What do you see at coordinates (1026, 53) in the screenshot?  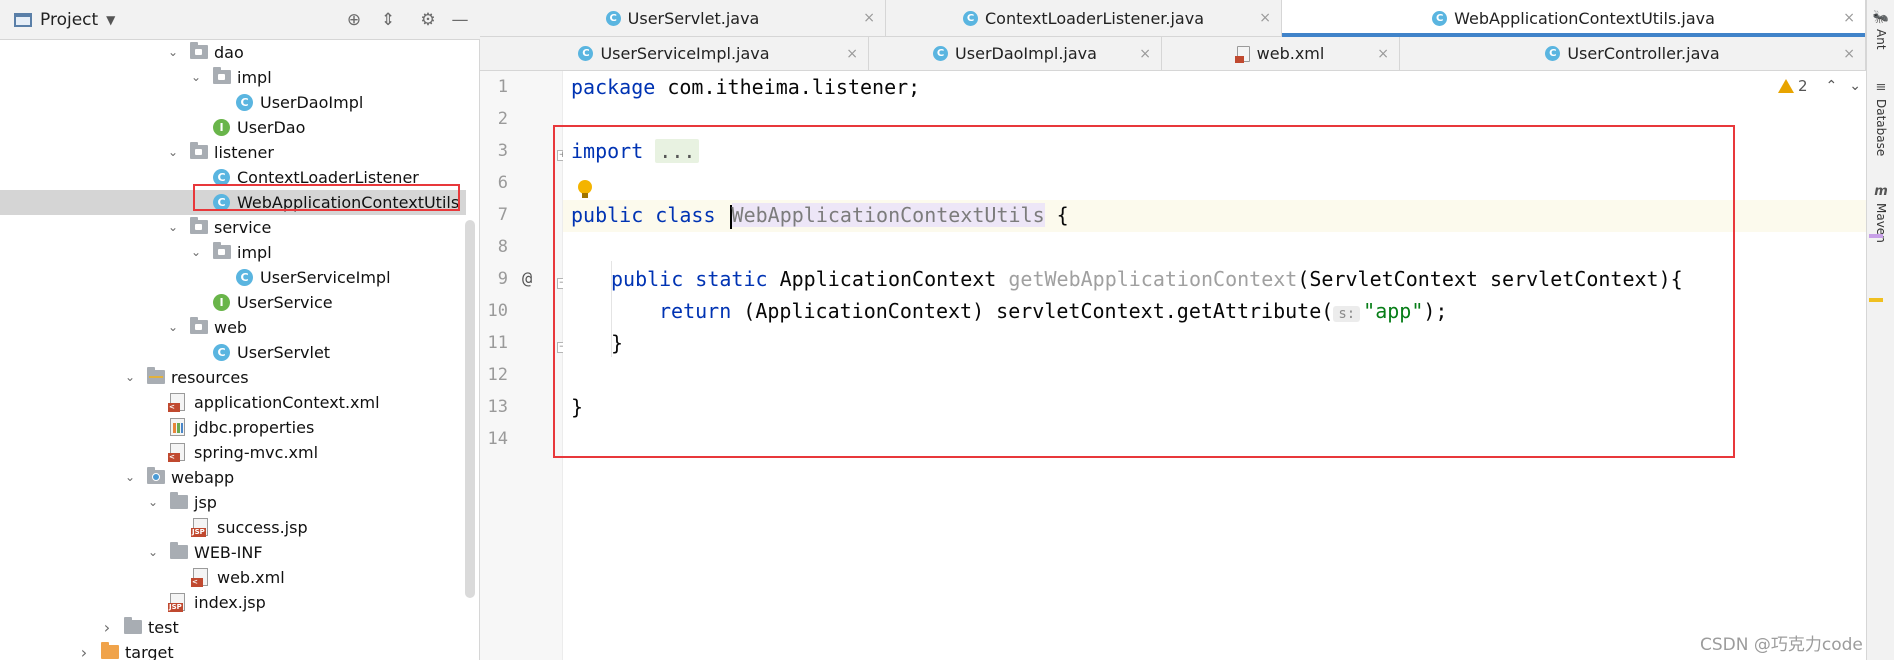 I see `tab-label: UserDaoImpl.java` at bounding box center [1026, 53].